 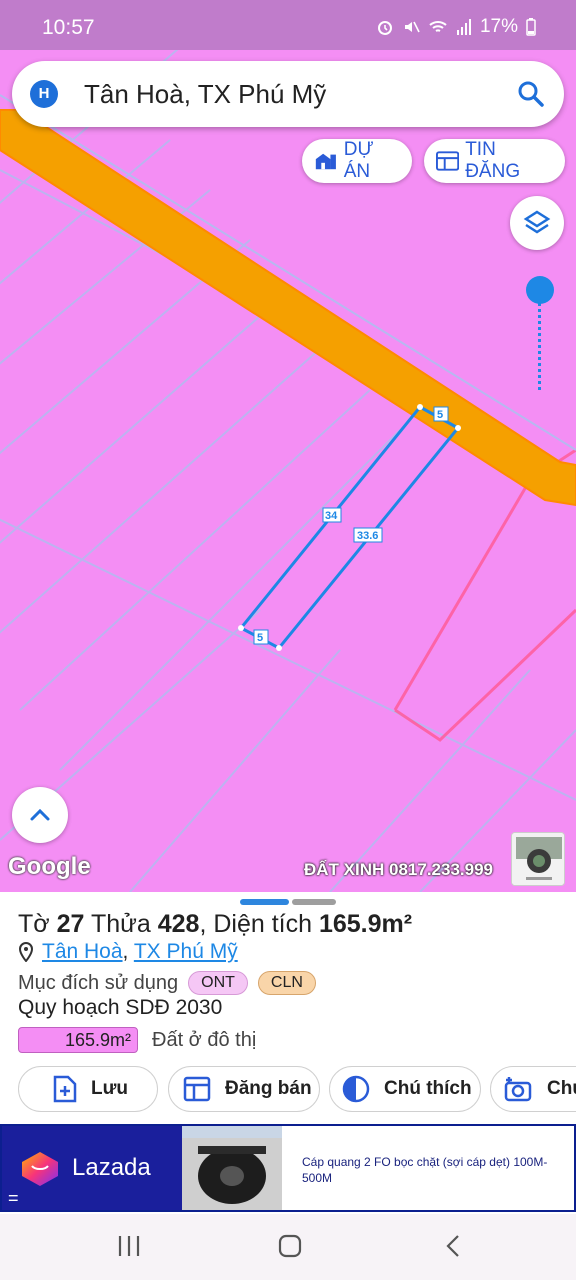 What do you see at coordinates (498, 26) in the screenshot?
I see `battery-percent: 17%` at bounding box center [498, 26].